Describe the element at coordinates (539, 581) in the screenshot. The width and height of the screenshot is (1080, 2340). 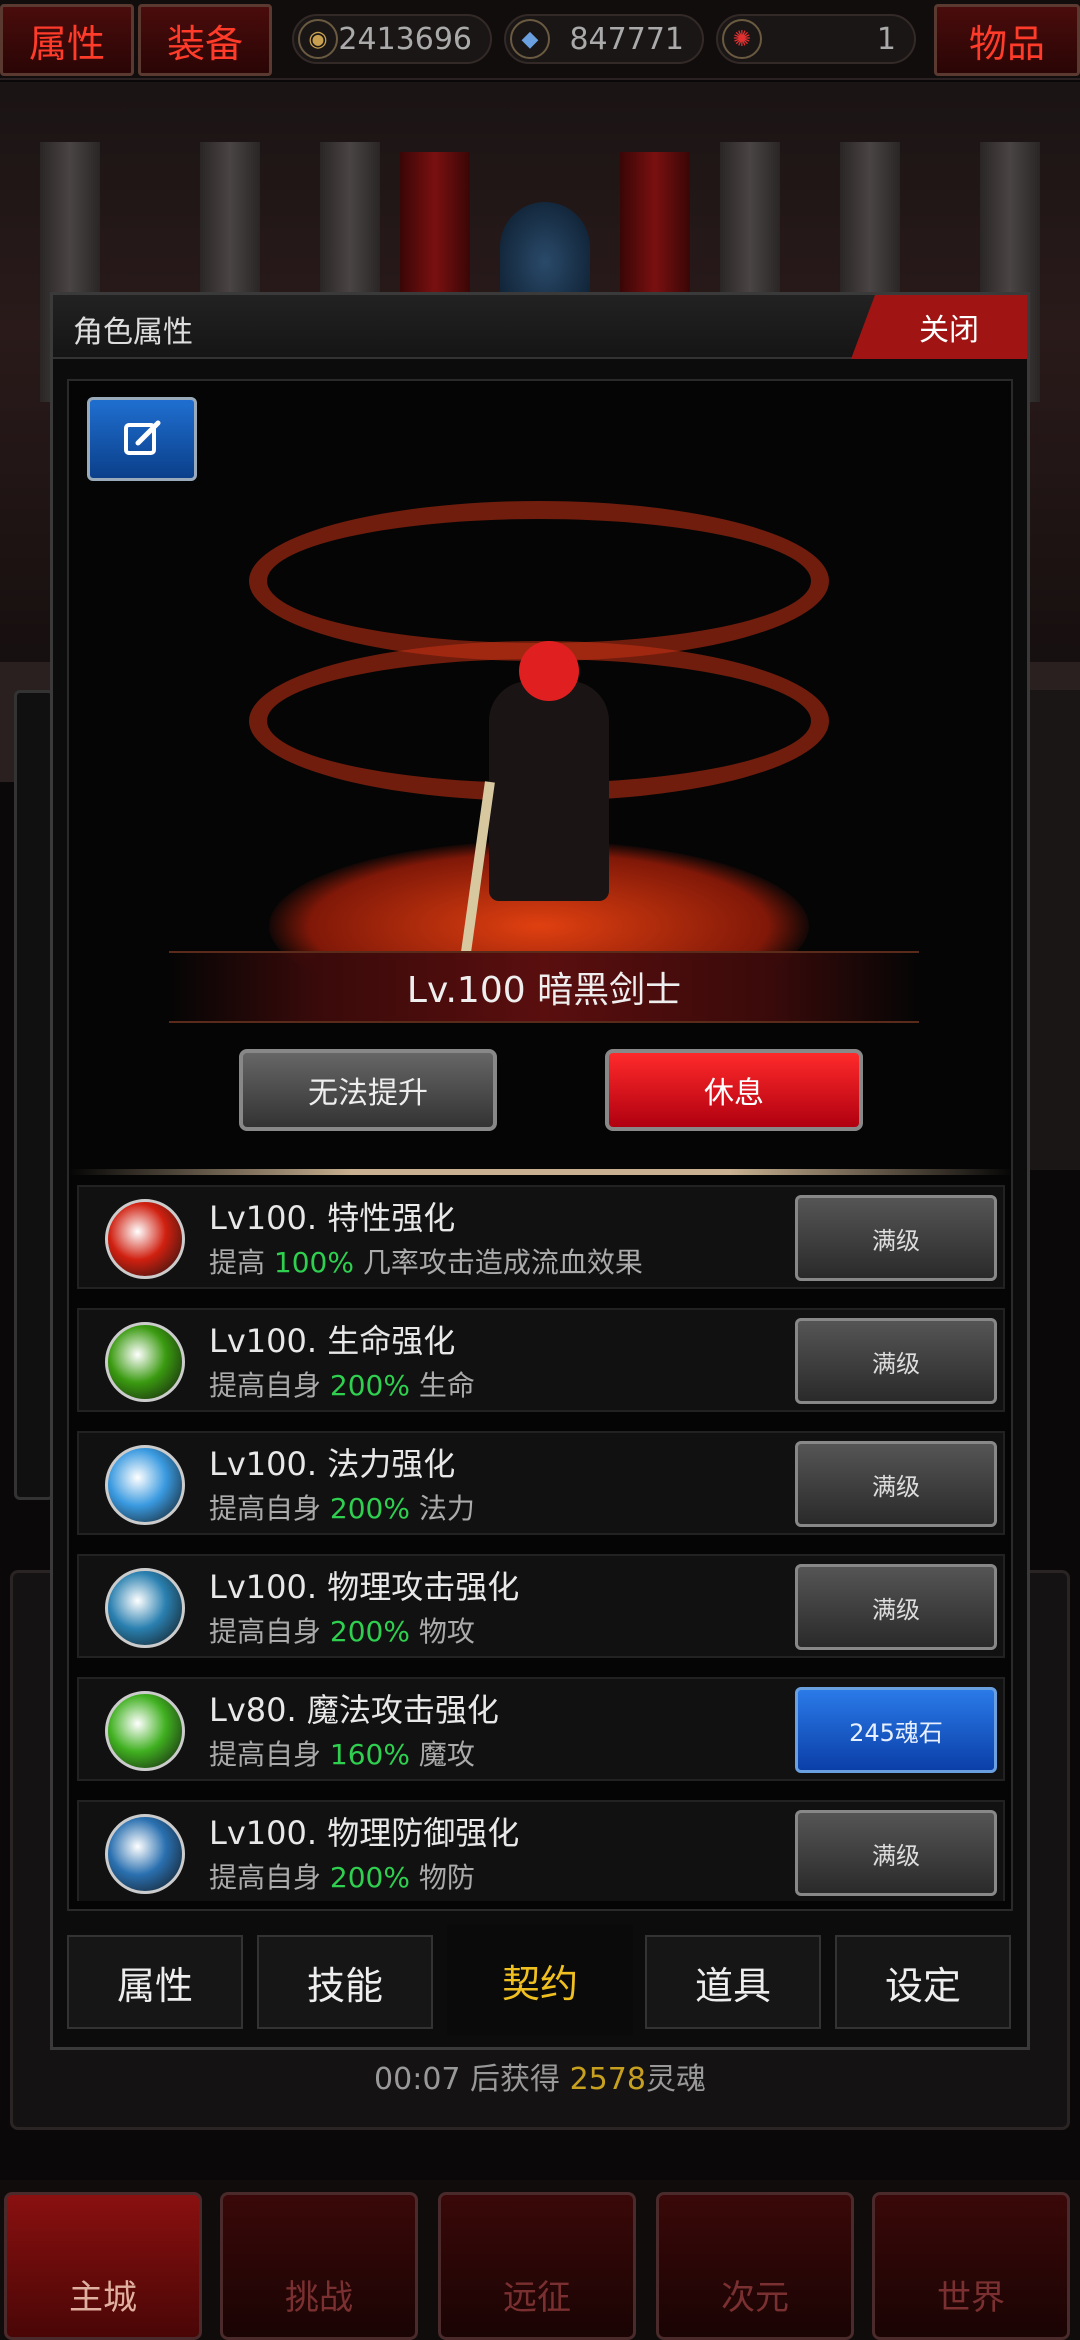
I see `aura-ring` at that location.